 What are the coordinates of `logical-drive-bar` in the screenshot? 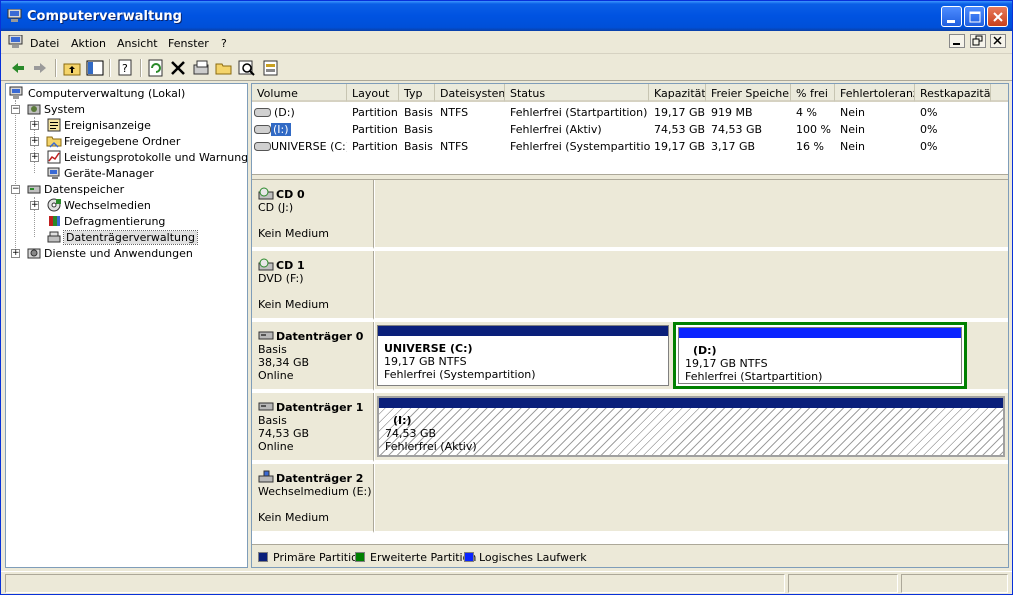 It's located at (820, 333).